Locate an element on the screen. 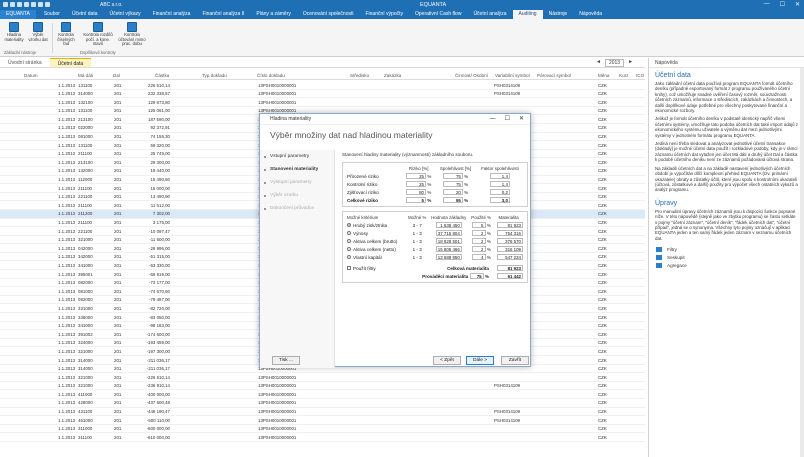 The width and height of the screenshot is (804, 457). column-header: Středisko is located at coordinates (359, 75).